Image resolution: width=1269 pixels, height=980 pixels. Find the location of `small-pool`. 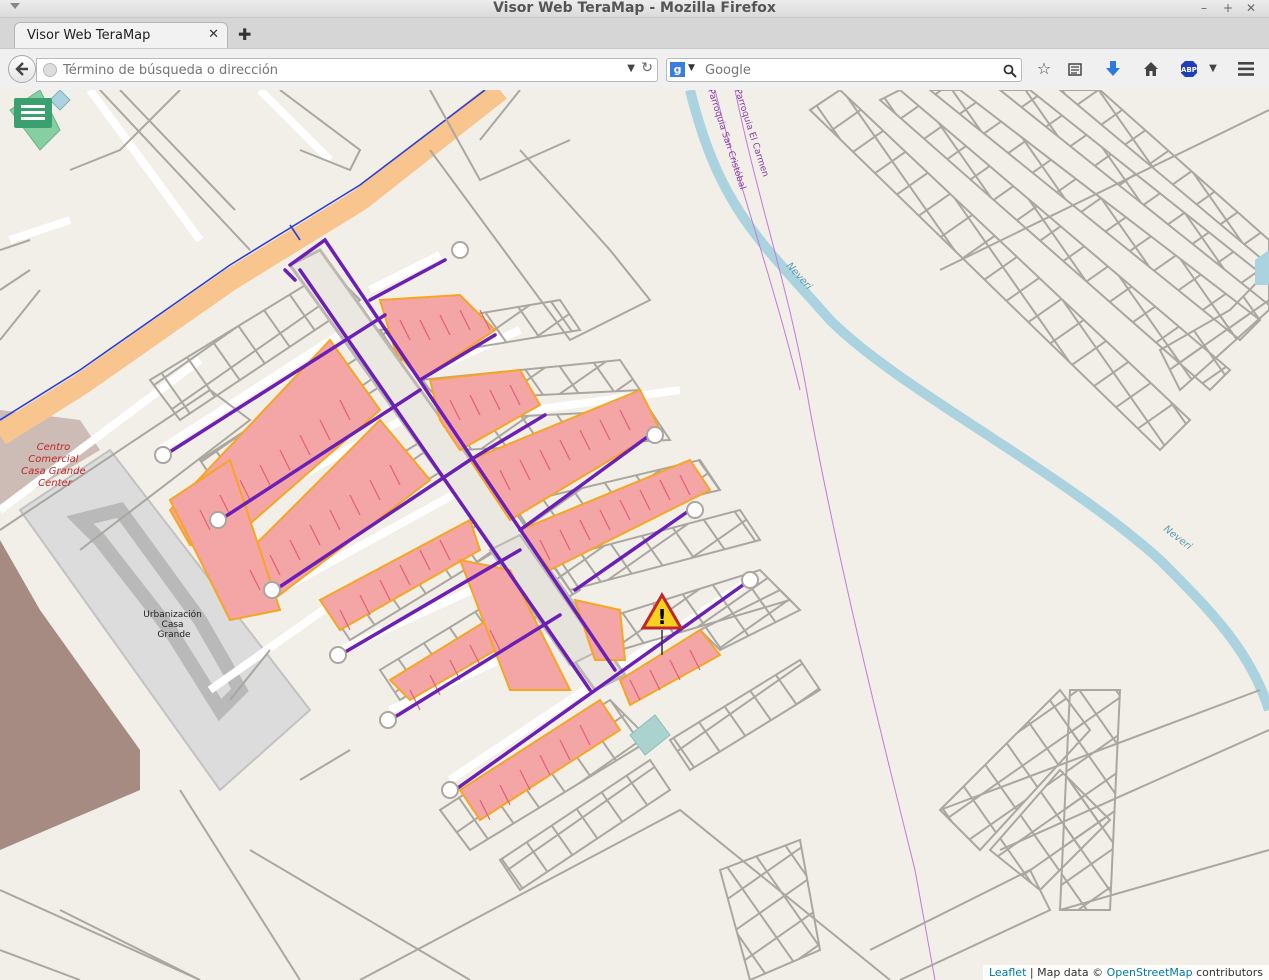

small-pool is located at coordinates (60, 100).